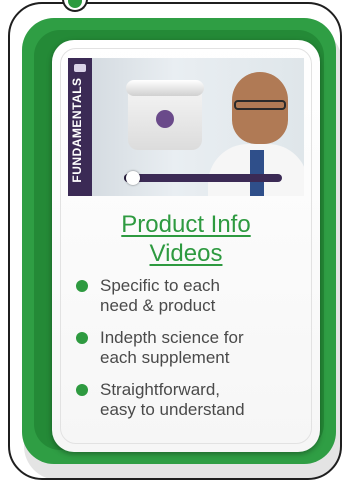  I want to click on video-progress-knob, so click(133, 178).